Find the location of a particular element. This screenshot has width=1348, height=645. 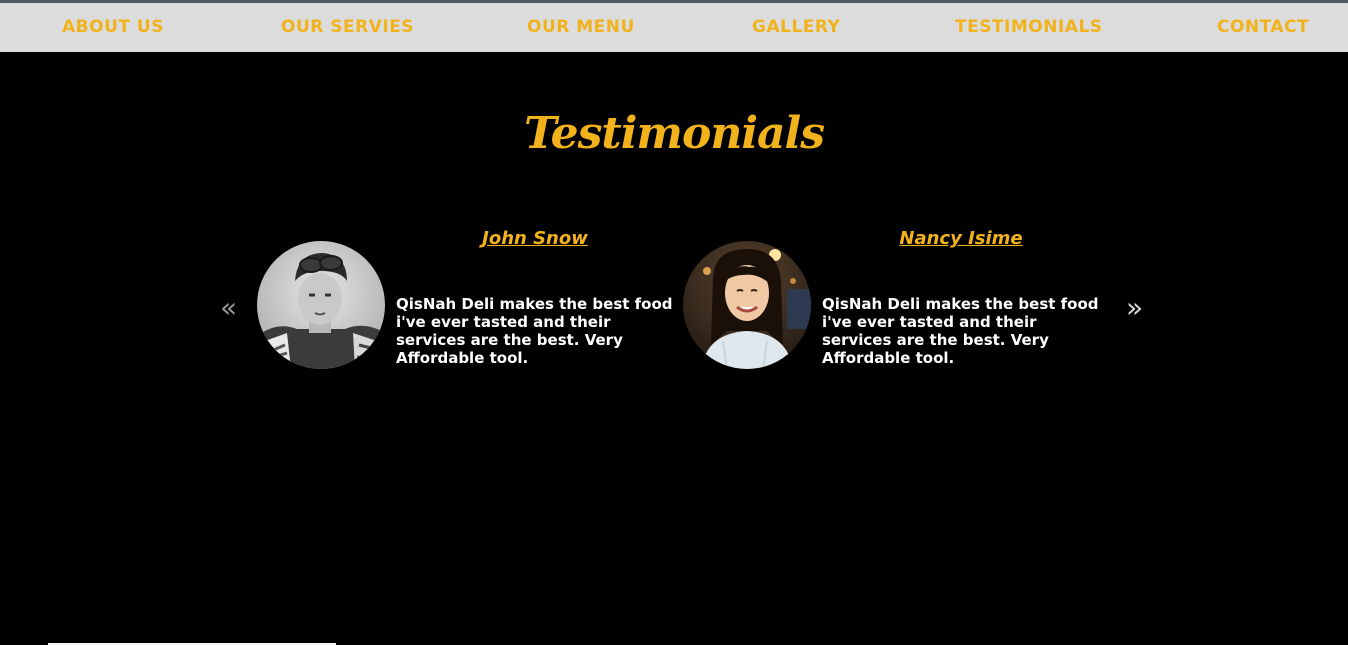

avatar-photo-nancy is located at coordinates (747, 305).